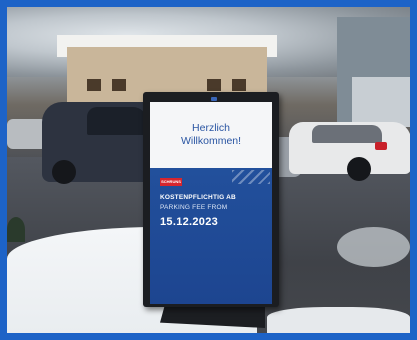 The width and height of the screenshot is (417, 340). What do you see at coordinates (373, 247) in the screenshot?
I see `snow-patch` at bounding box center [373, 247].